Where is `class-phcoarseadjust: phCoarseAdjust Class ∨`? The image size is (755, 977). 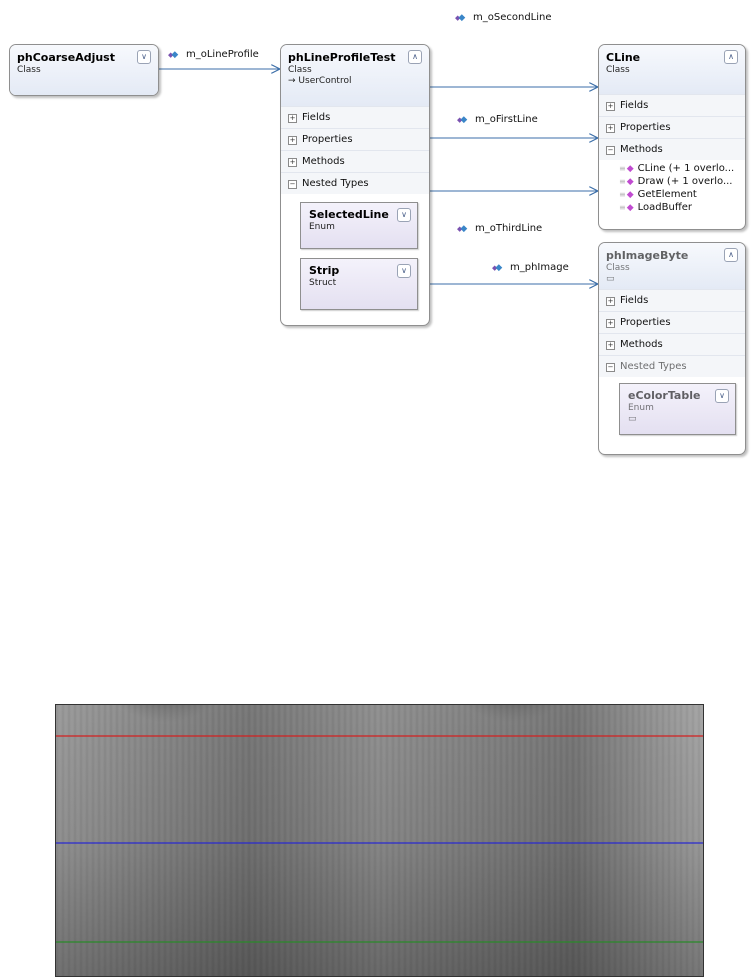 class-phcoarseadjust: phCoarseAdjust Class ∨ is located at coordinates (84, 70).